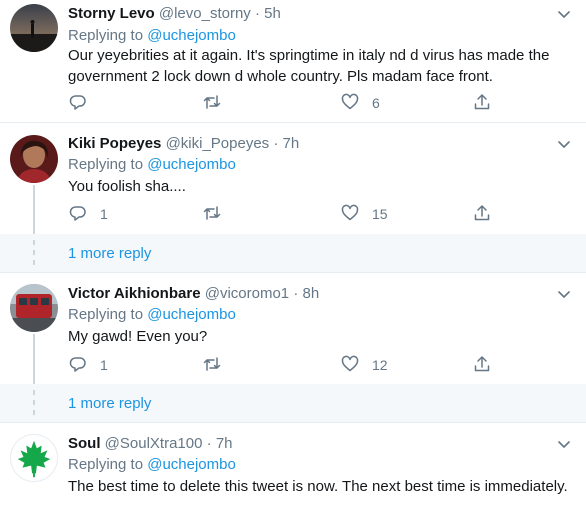  I want to click on reply-button, so click(84, 103).